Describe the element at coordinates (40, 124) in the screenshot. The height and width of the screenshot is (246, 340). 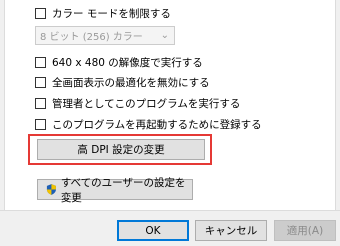
I see `register-restart-checkbox` at that location.